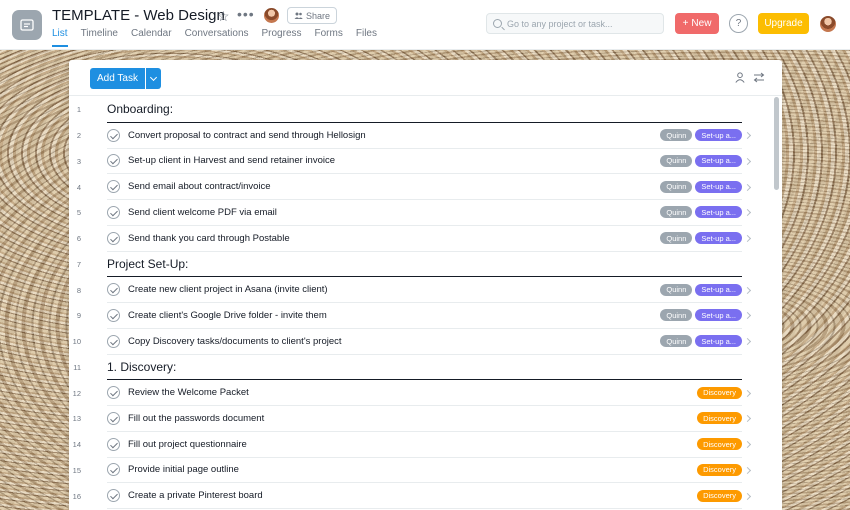 This screenshot has width=850, height=510. I want to click on task-name: Provide initial page outline, so click(183, 469).